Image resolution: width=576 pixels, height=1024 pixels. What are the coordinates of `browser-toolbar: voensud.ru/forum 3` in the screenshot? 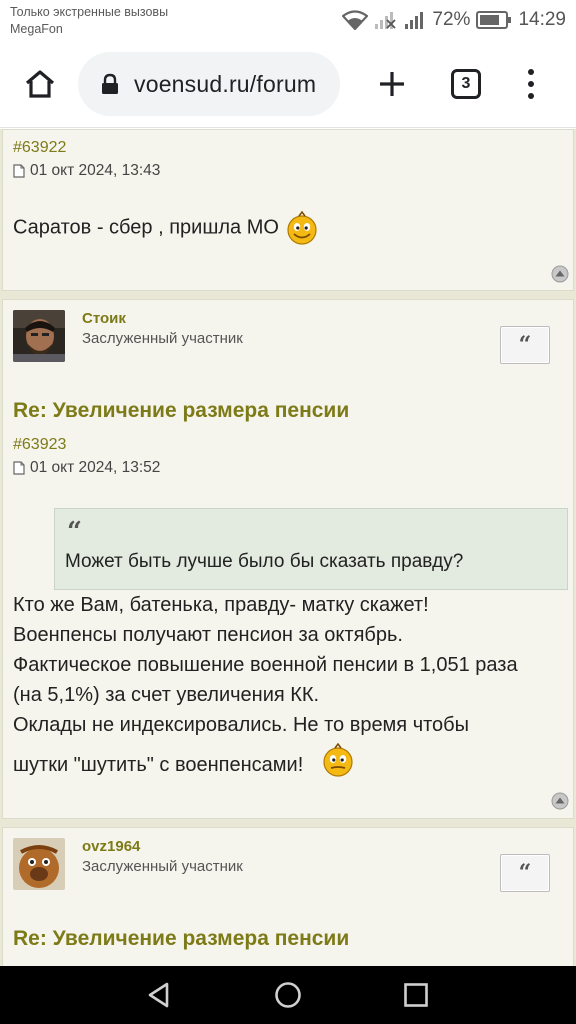 It's located at (288, 84).